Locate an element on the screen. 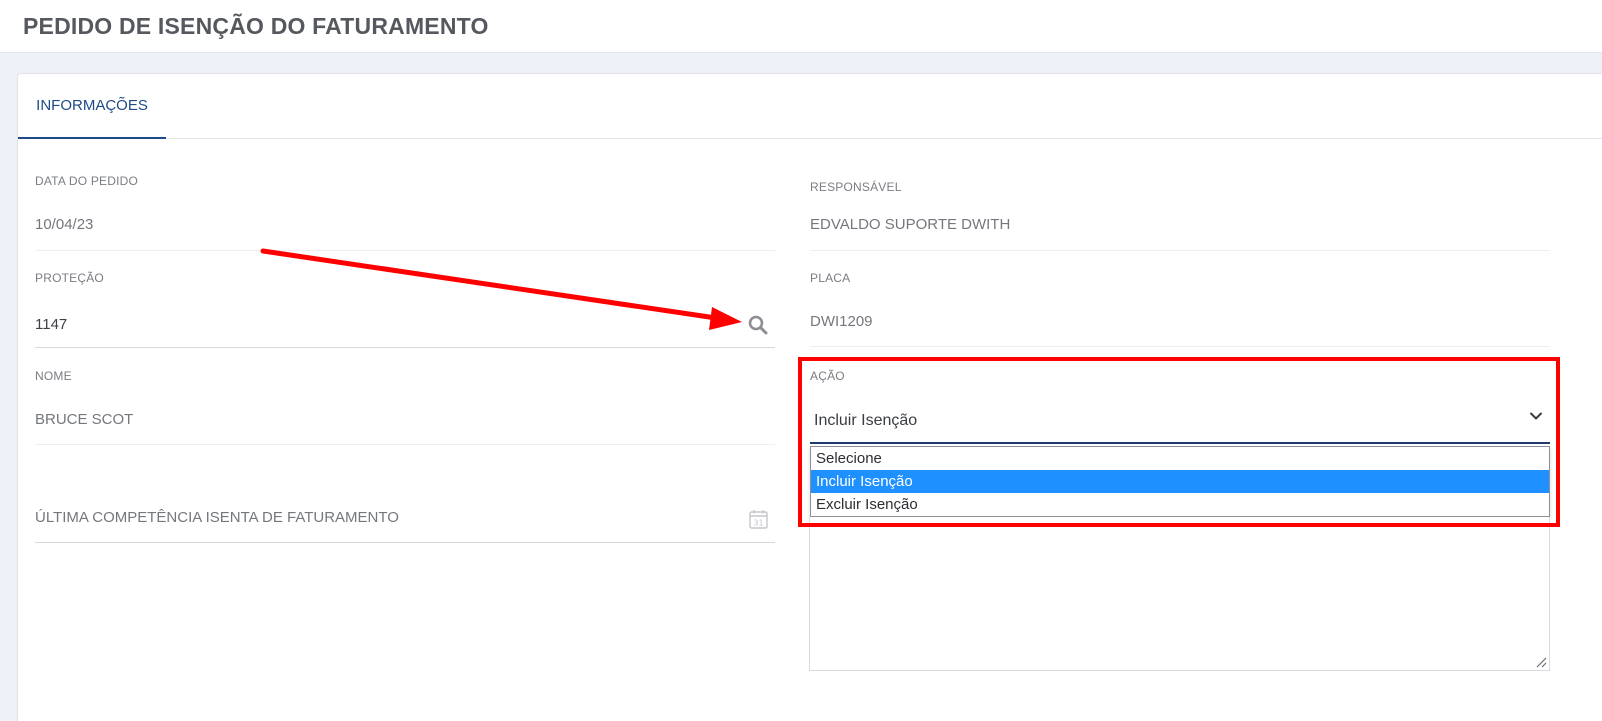 The height and width of the screenshot is (721, 1602). responsavel-underline is located at coordinates (1180, 250).